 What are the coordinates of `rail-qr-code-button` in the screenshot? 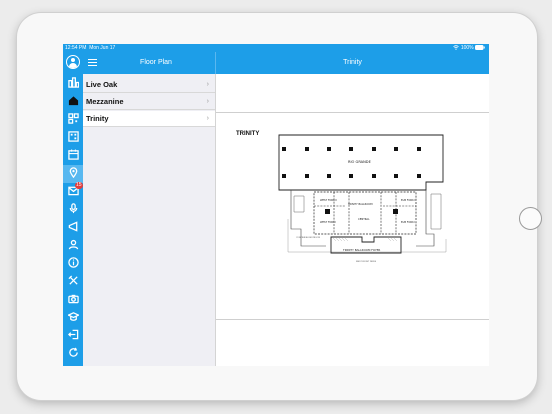 It's located at (73, 120).